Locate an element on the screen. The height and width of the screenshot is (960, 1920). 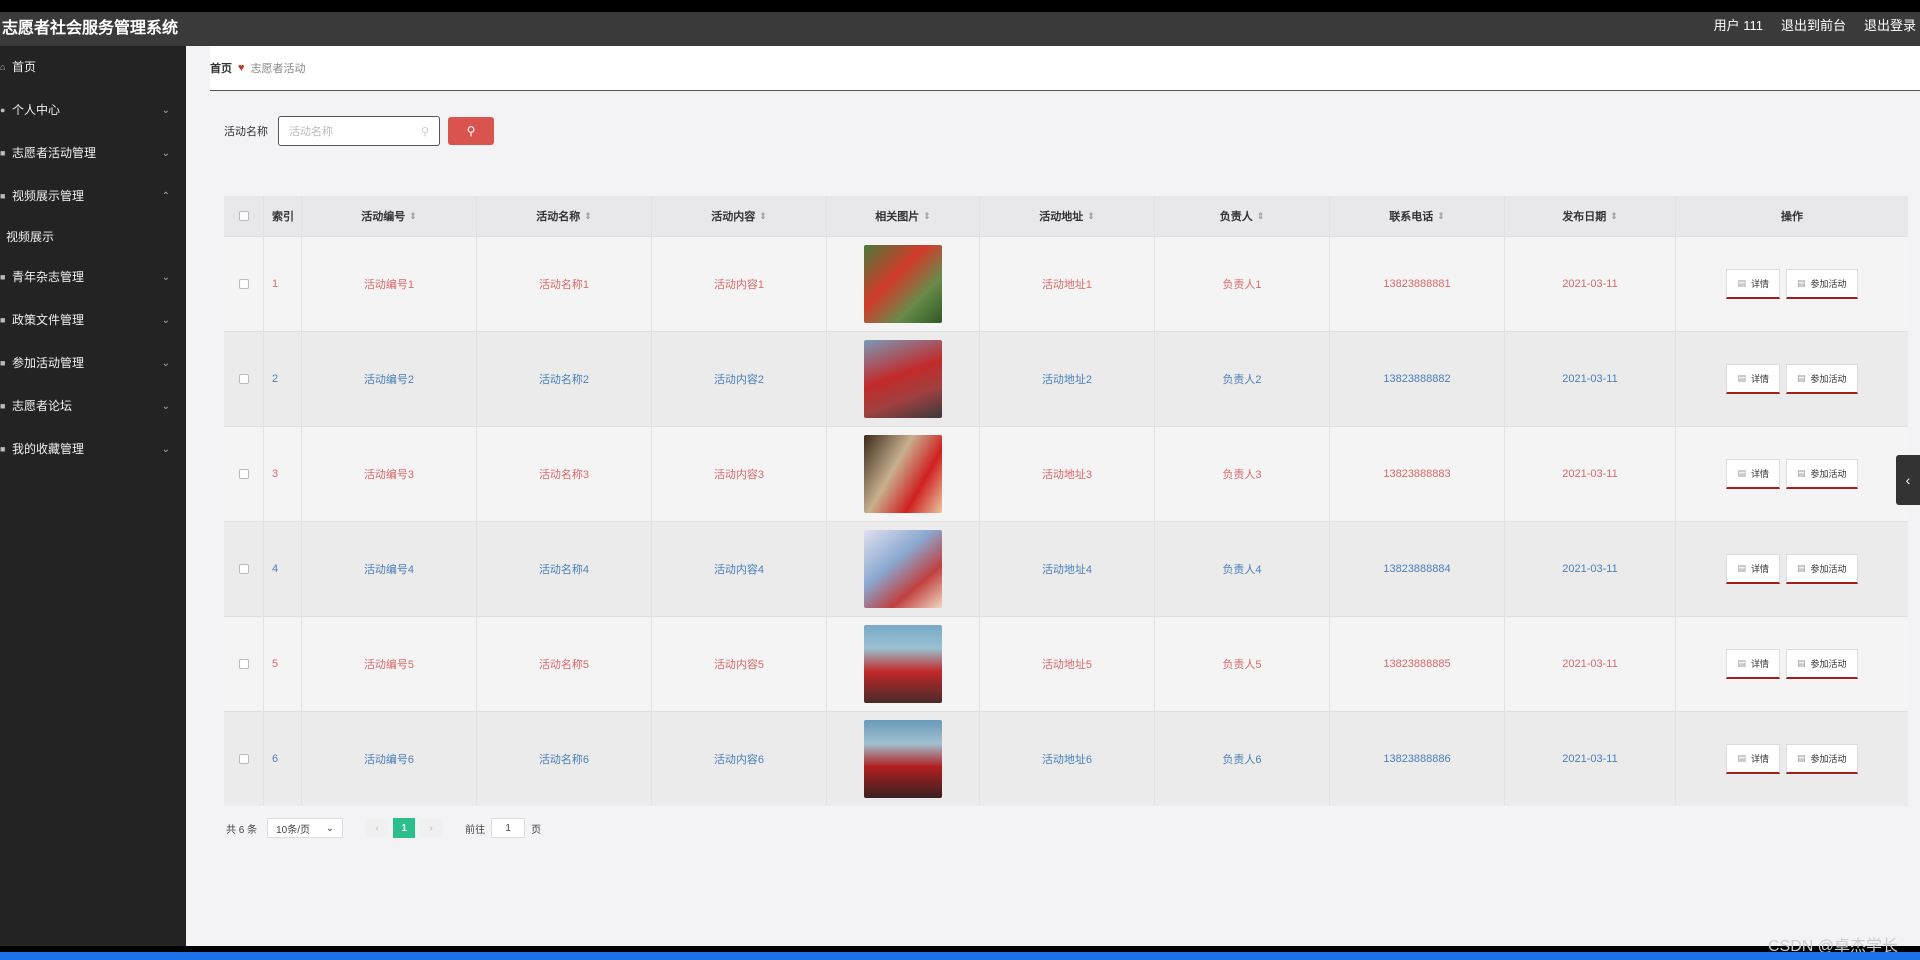
header-addr: 活动地址 ⇕ is located at coordinates (1067, 216).